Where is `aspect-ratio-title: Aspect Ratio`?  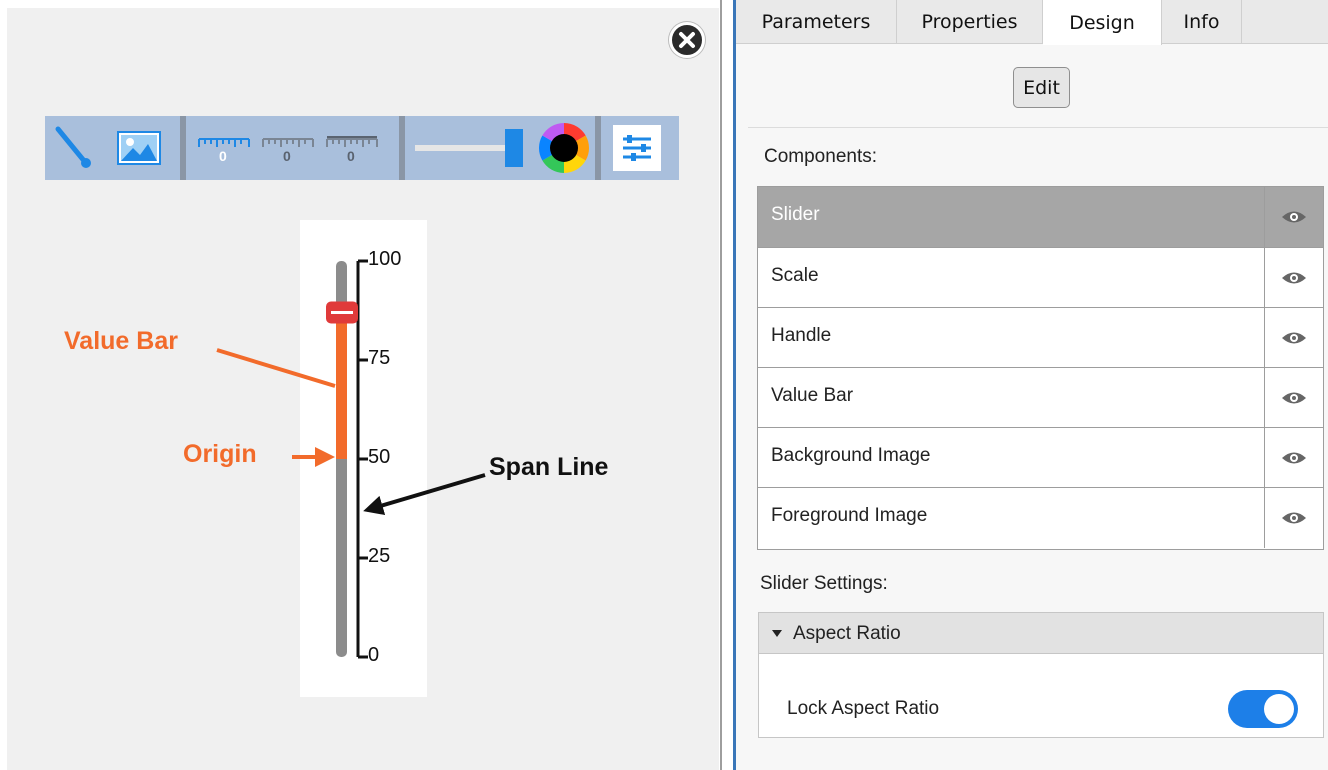 aspect-ratio-title: Aspect Ratio is located at coordinates (847, 633).